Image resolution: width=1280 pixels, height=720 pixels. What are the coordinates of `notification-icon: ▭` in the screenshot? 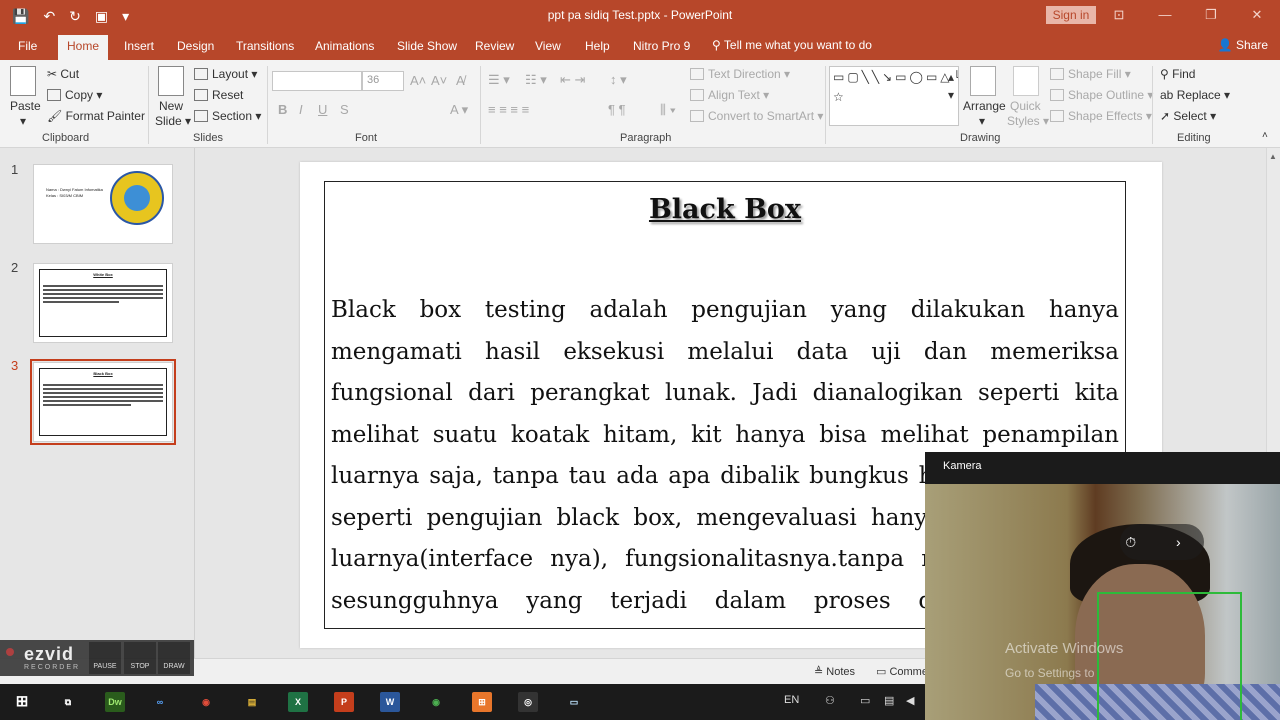 It's located at (865, 700).